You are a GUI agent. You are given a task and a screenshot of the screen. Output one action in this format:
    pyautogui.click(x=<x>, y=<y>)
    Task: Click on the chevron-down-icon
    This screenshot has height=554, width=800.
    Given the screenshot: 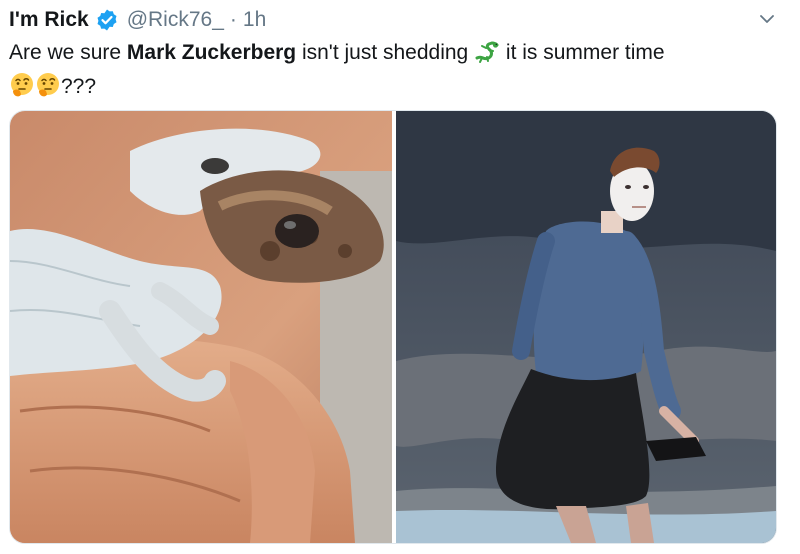 What is the action you would take?
    pyautogui.click(x=767, y=19)
    